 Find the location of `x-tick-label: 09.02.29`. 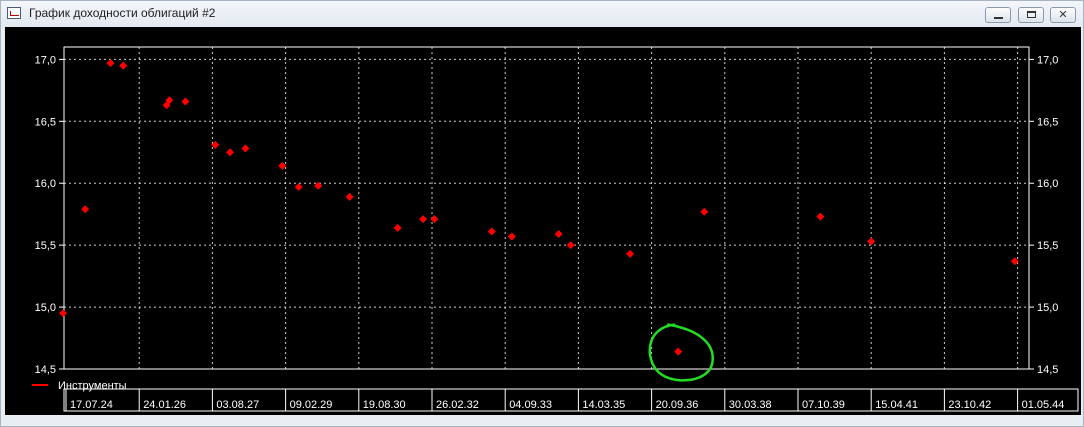

x-tick-label: 09.02.29 is located at coordinates (311, 405).